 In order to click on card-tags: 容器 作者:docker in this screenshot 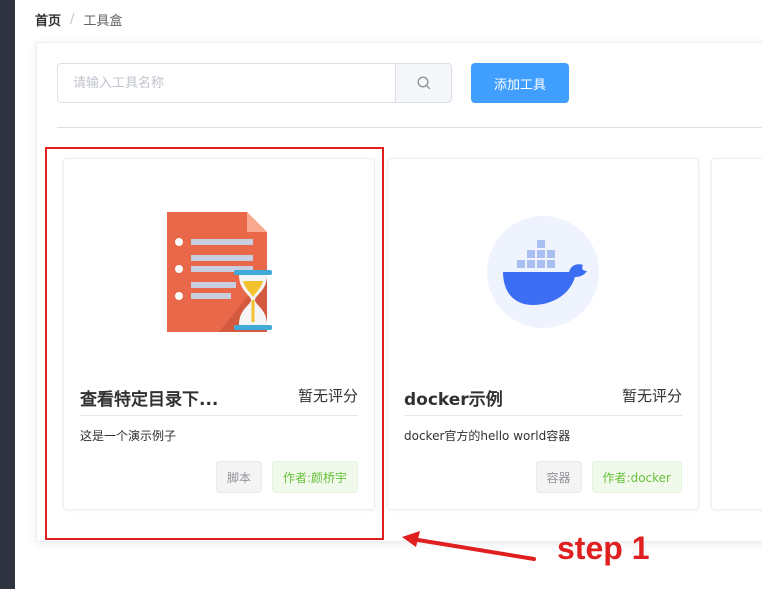, I will do `click(608, 477)`.